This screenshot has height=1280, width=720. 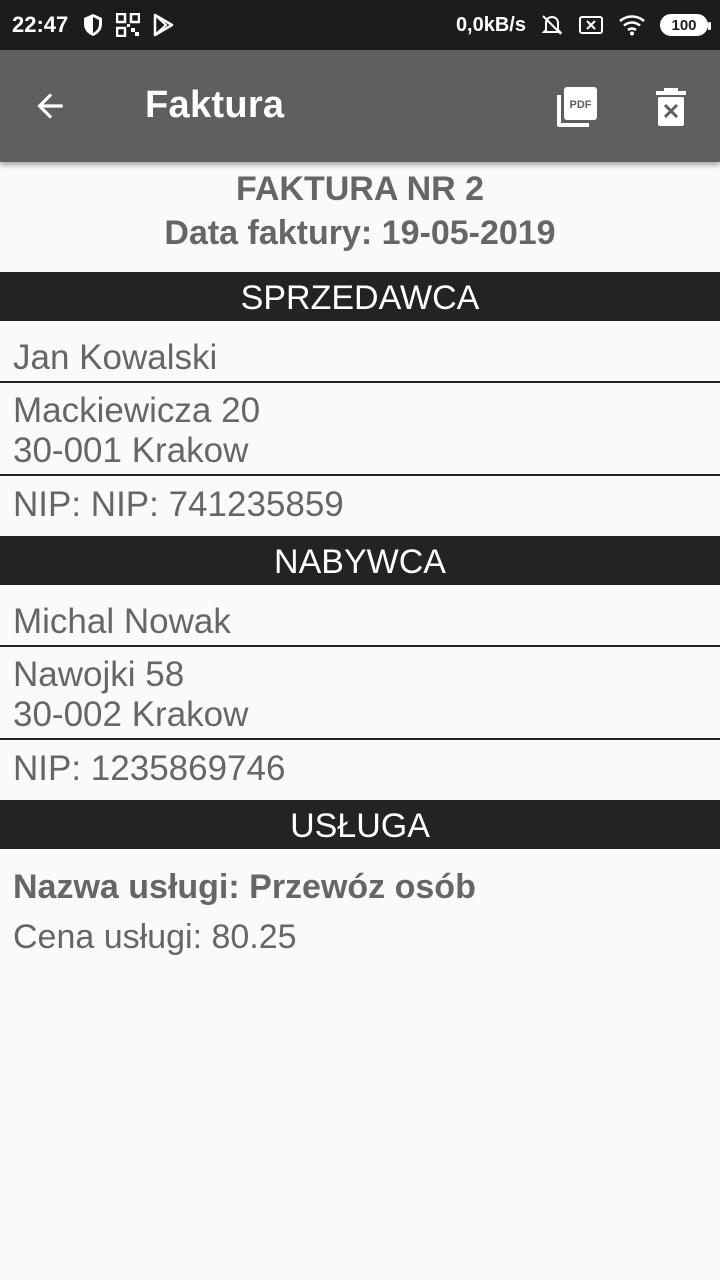 I want to click on status-left-icons, so click(x=128, y=25).